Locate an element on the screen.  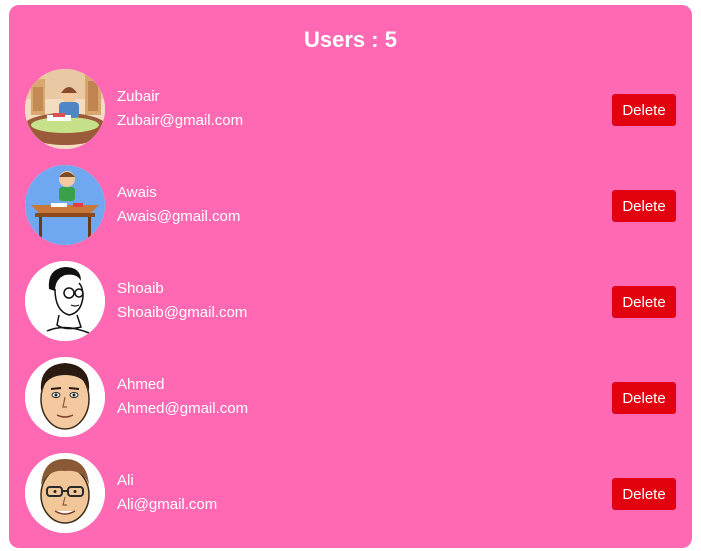
user-name: Zubair is located at coordinates (138, 96).